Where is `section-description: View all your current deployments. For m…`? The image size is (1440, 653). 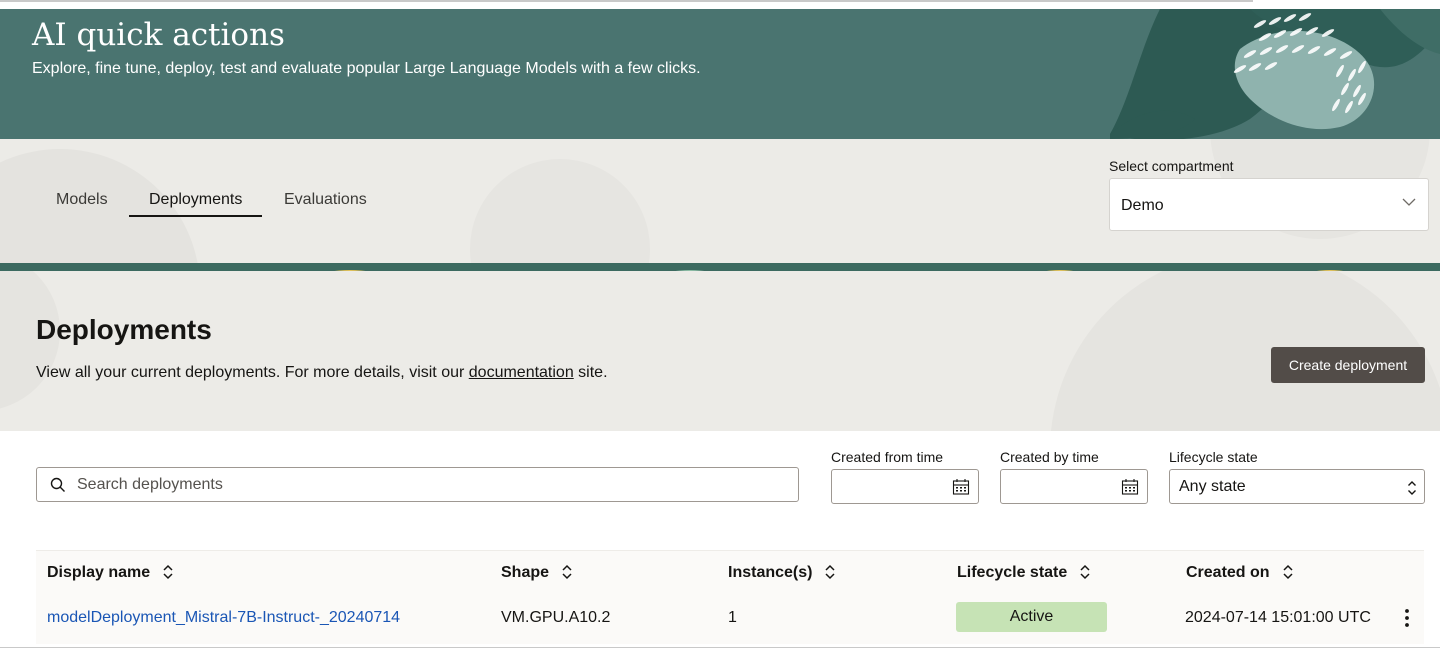 section-description: View all your current deployments. For m… is located at coordinates (322, 373).